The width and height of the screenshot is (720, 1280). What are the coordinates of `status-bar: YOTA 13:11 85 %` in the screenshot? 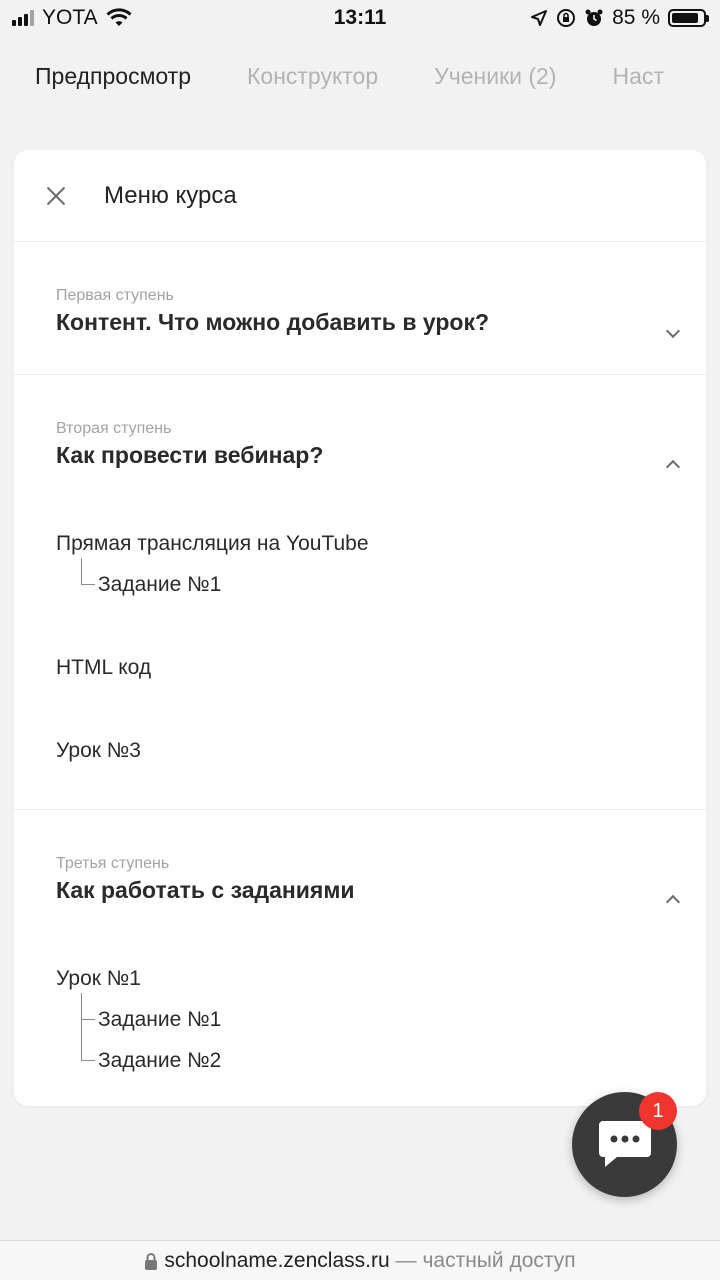 It's located at (360, 18).